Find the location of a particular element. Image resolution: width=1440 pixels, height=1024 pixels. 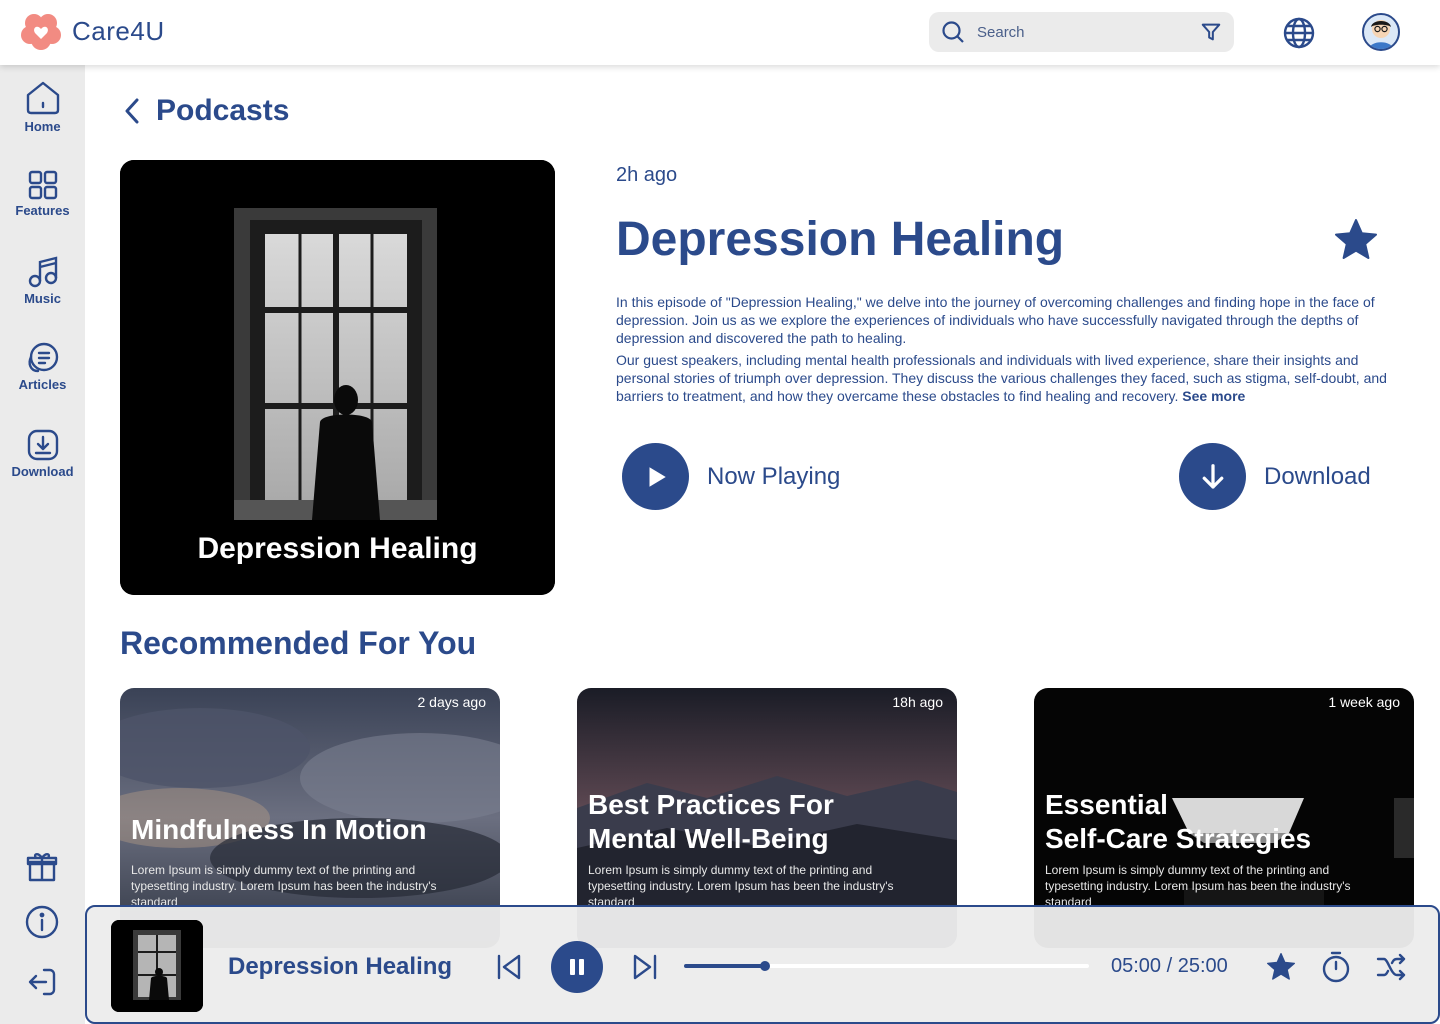

sidebar-item-music: Music is located at coordinates (42, 280).